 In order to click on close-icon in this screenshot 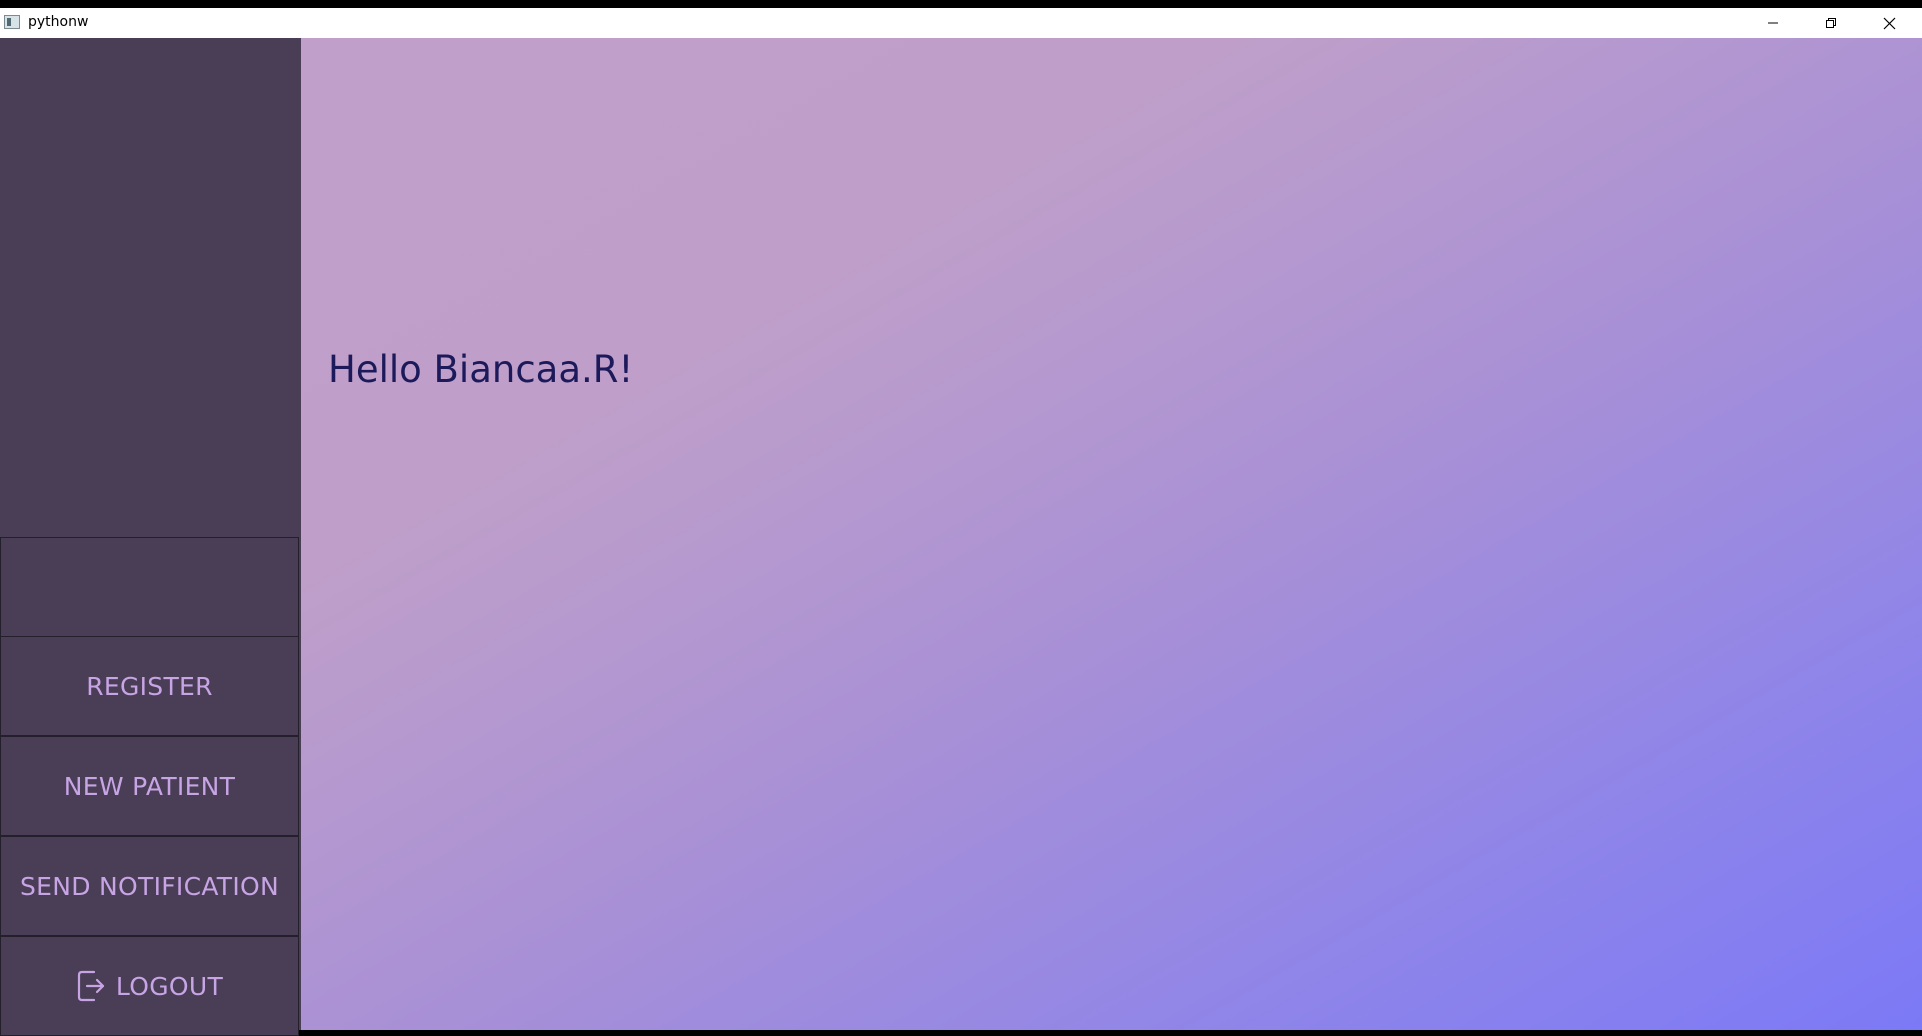, I will do `click(1889, 23)`.